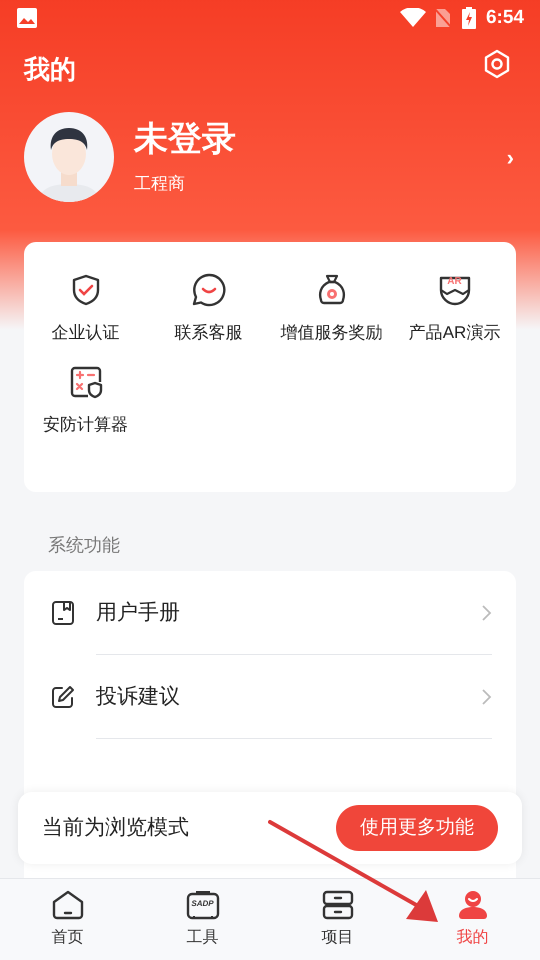 The width and height of the screenshot is (540, 960). Describe the element at coordinates (63, 613) in the screenshot. I see `book-icon` at that location.